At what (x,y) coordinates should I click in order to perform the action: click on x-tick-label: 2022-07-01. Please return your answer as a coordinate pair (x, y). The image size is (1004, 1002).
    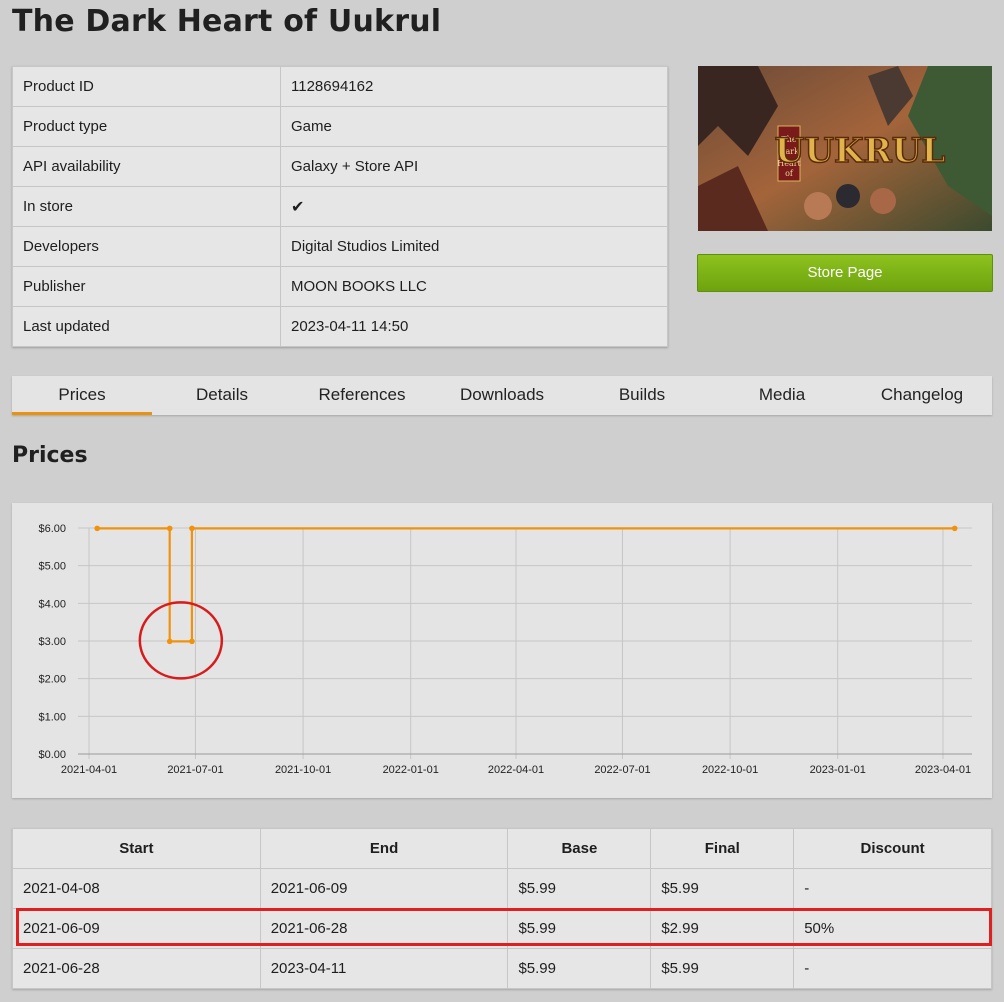
    Looking at the image, I should click on (622, 770).